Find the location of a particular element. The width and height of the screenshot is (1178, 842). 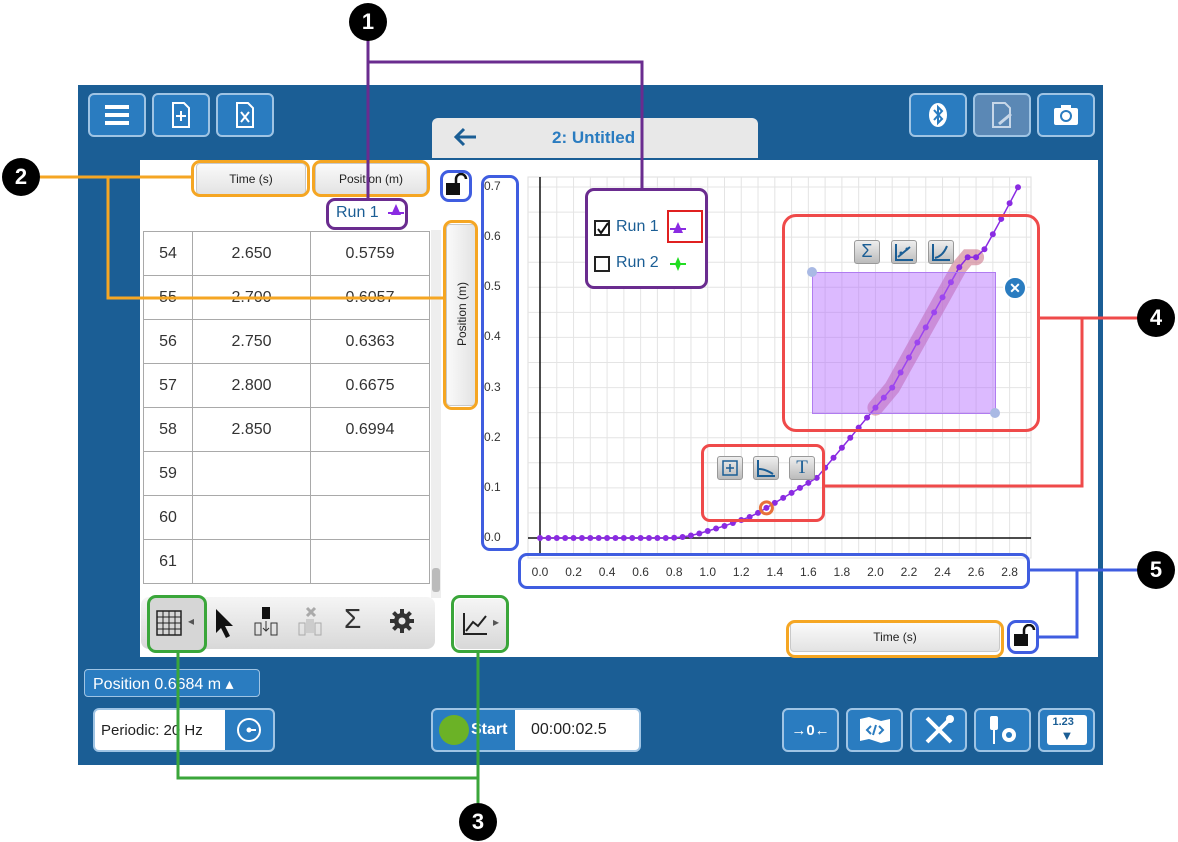

callout-number-4: 4 is located at coordinates (1156, 318).